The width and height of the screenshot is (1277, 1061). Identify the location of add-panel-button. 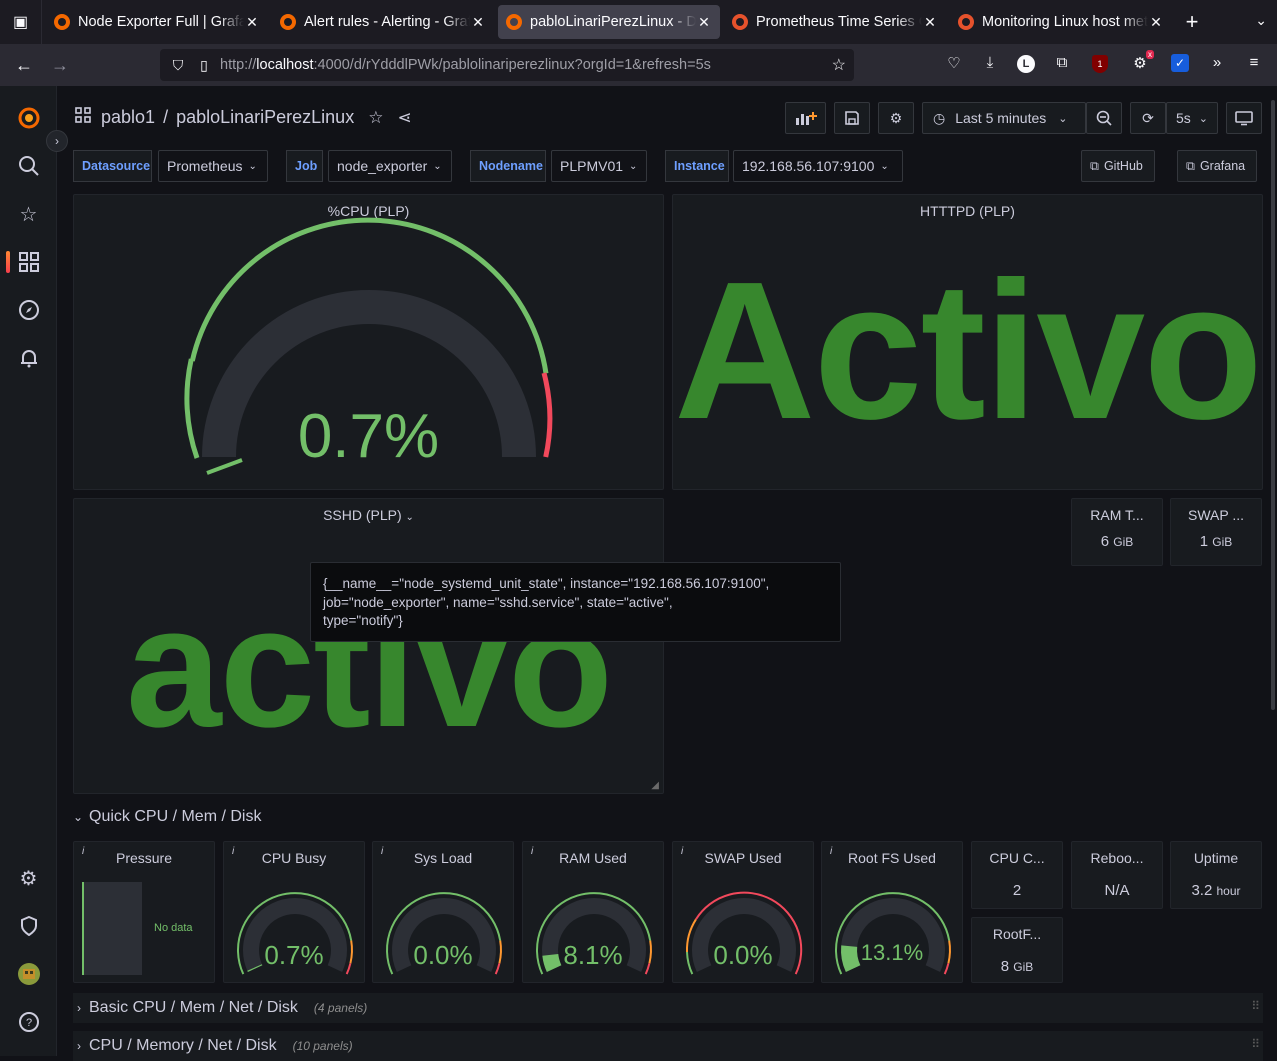
(805, 118).